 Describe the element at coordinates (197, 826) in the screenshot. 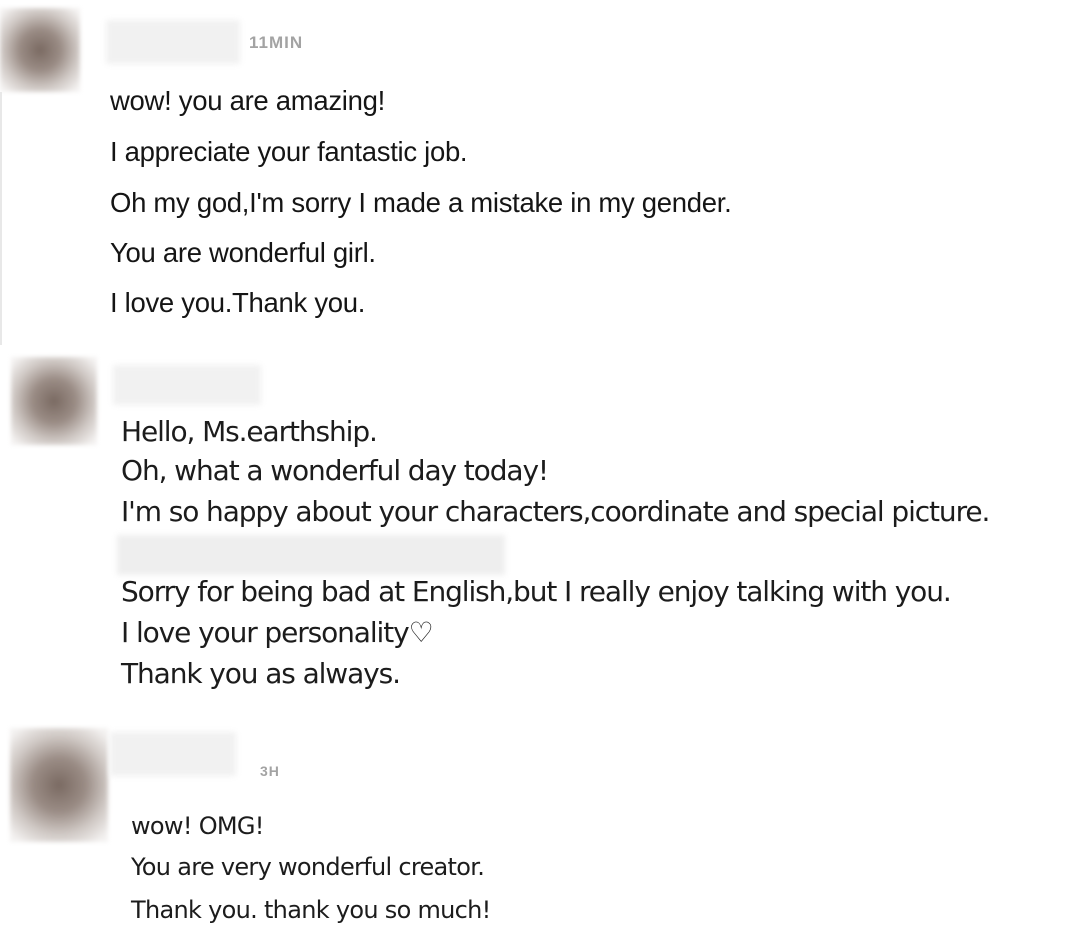

I see `comment-text-line: wow! OMG!` at that location.